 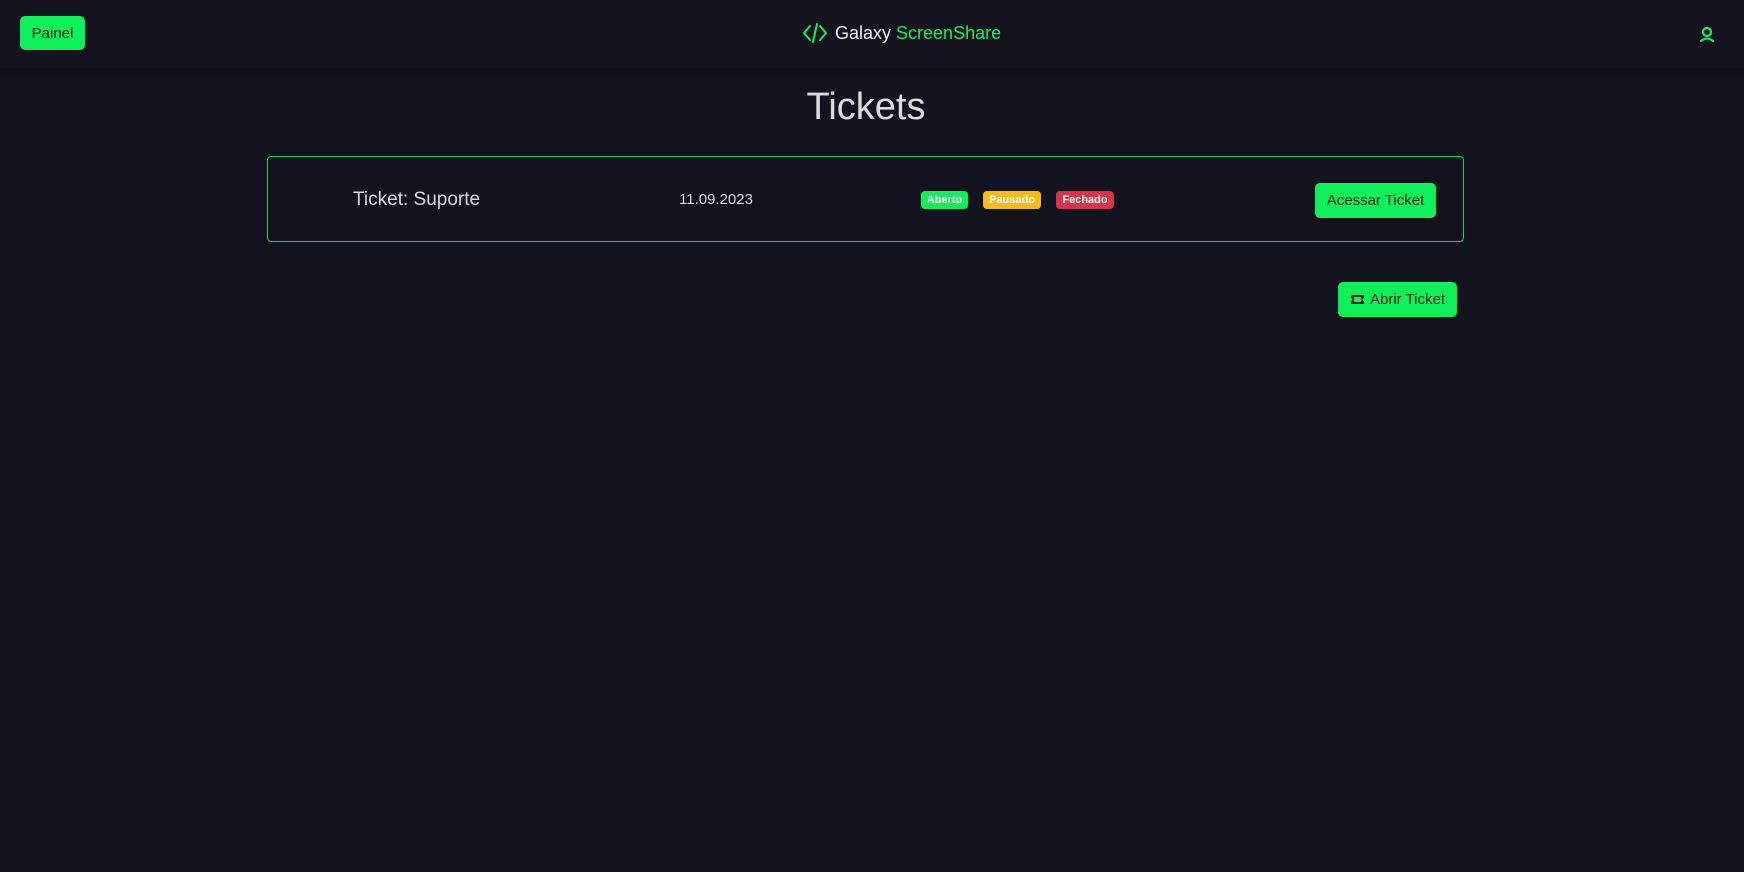 What do you see at coordinates (1375, 200) in the screenshot?
I see `acessar-ticket-button: Acessar Ticket` at bounding box center [1375, 200].